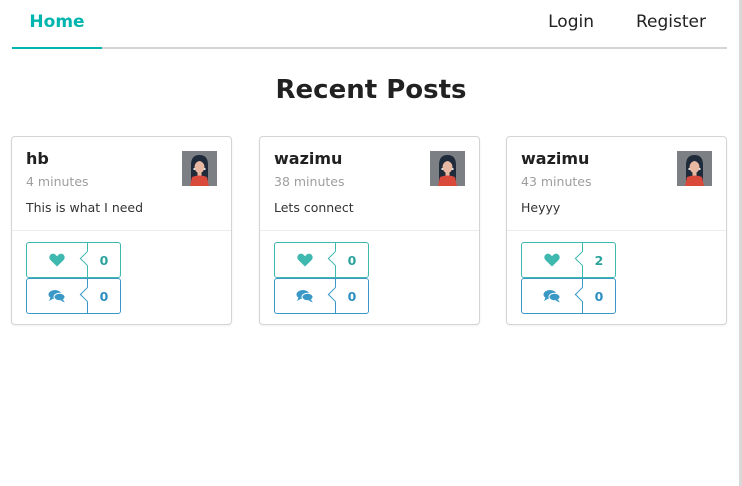  What do you see at coordinates (309, 181) in the screenshot?
I see `post-time: 38 minutes` at bounding box center [309, 181].